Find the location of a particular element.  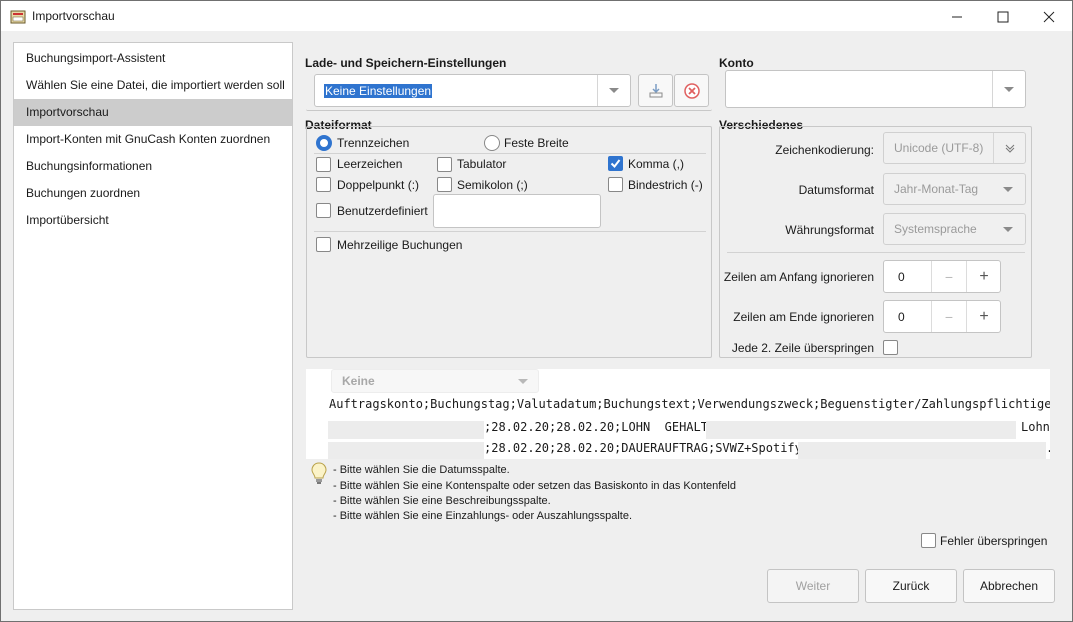

sidebar-item-importvorschau: Importvorschau is located at coordinates (153, 112).